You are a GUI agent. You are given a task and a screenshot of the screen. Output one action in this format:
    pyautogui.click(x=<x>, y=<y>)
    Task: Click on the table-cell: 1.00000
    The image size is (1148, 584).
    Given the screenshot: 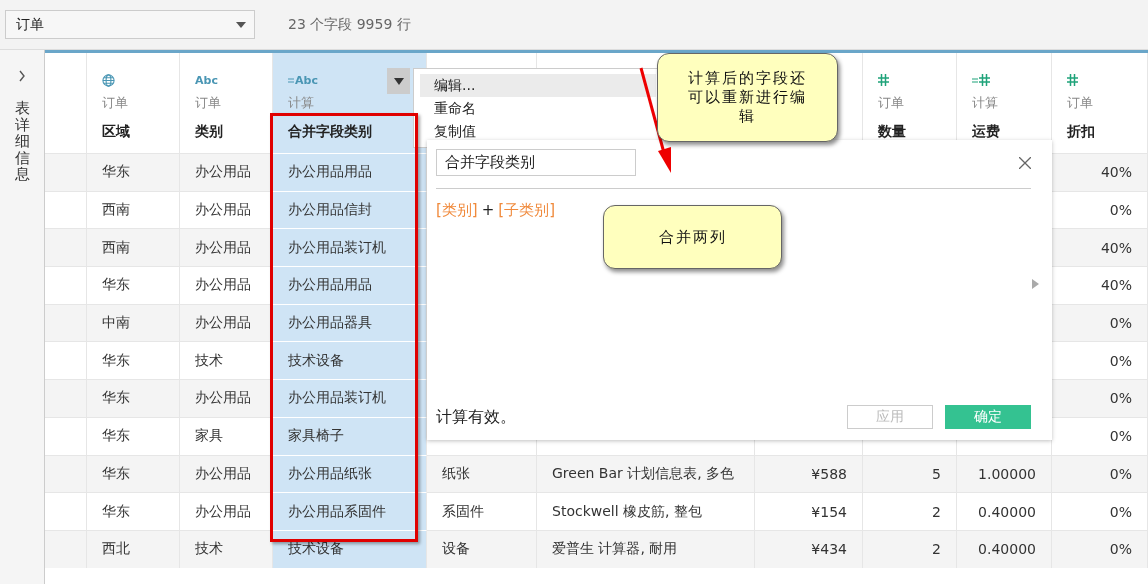 What is the action you would take?
    pyautogui.click(x=1004, y=473)
    